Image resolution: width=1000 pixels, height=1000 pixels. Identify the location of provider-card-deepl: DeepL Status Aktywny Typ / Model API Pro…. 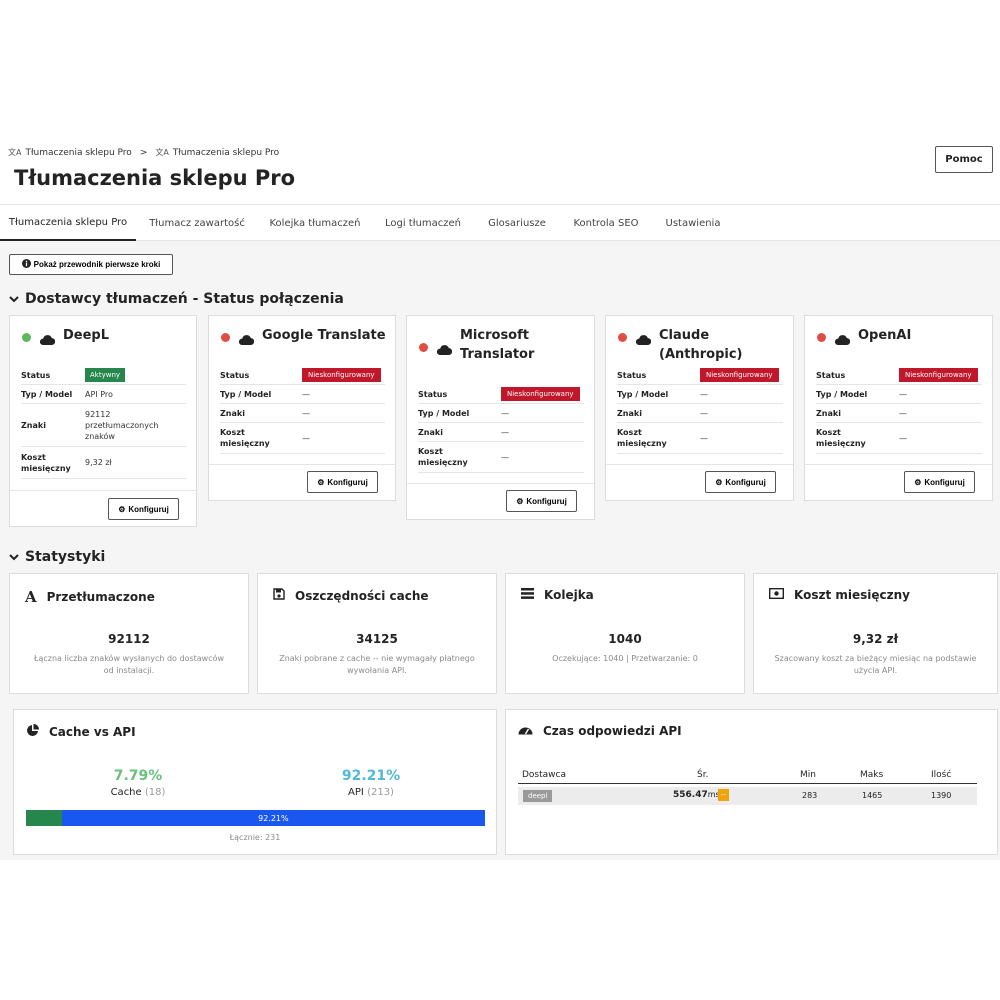
(103, 421).